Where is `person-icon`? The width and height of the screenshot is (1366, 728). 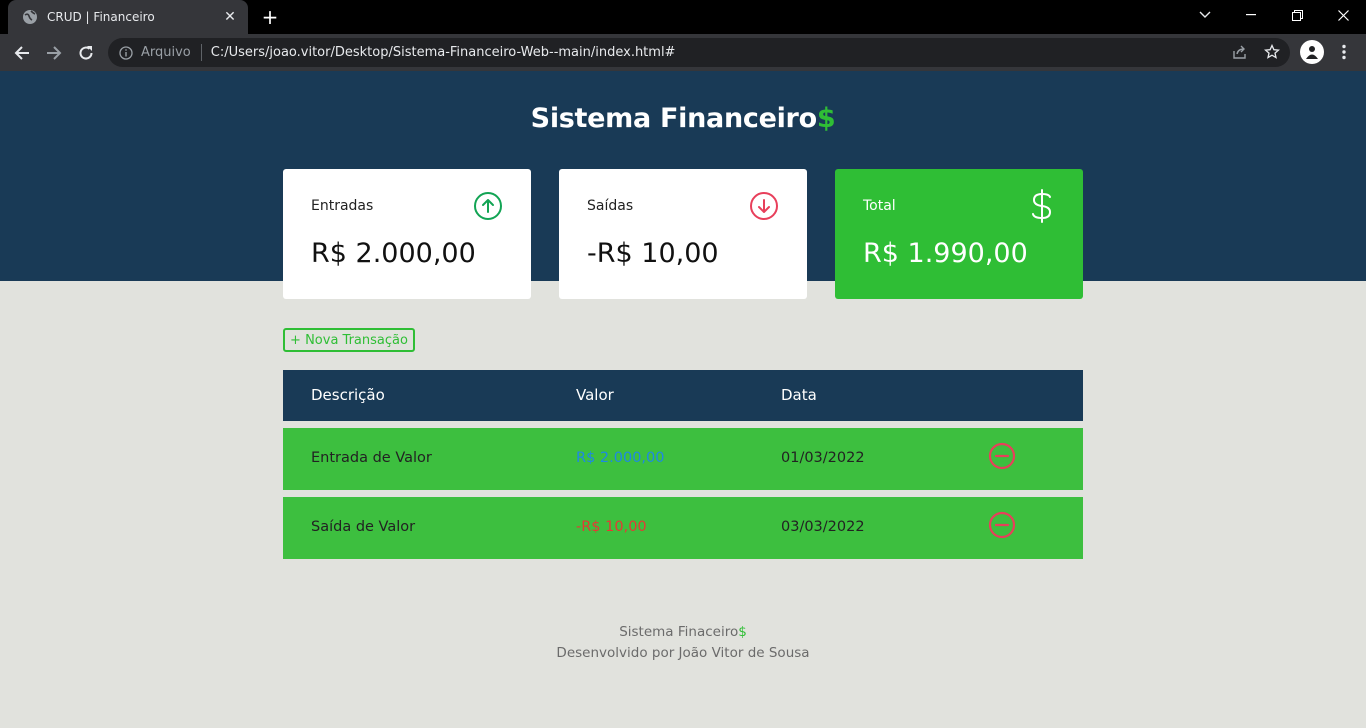
person-icon is located at coordinates (1312, 52).